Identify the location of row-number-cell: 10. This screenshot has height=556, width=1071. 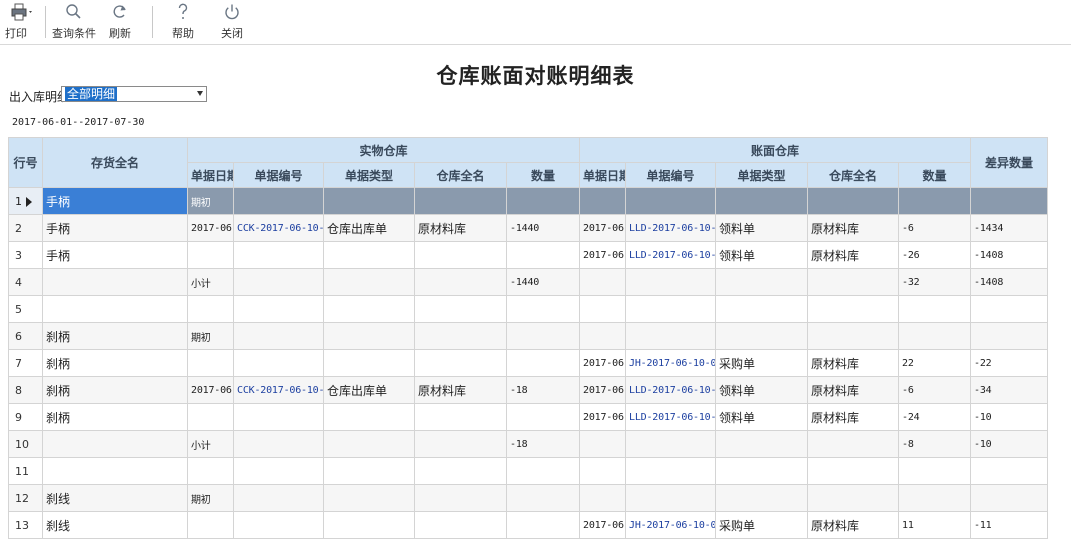
(25, 444).